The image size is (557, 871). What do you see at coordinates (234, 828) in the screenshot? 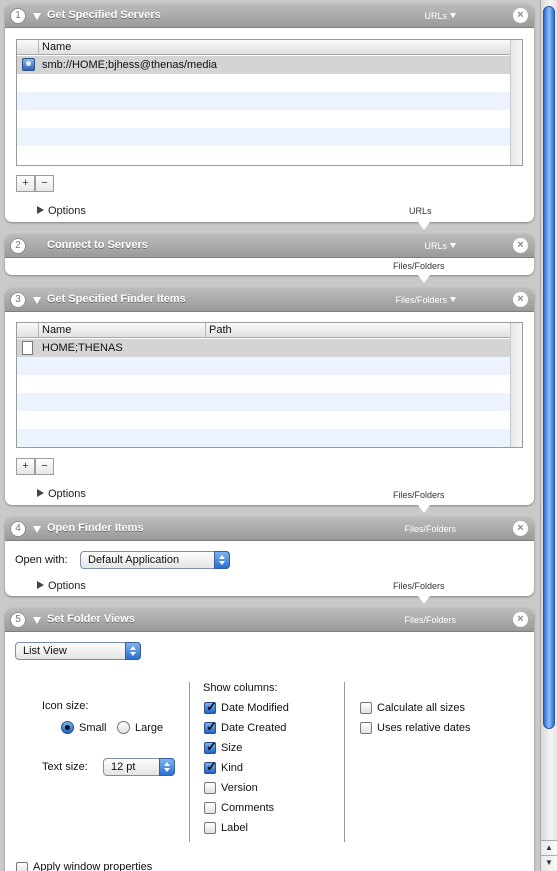
I see `label-column-label: Label` at bounding box center [234, 828].